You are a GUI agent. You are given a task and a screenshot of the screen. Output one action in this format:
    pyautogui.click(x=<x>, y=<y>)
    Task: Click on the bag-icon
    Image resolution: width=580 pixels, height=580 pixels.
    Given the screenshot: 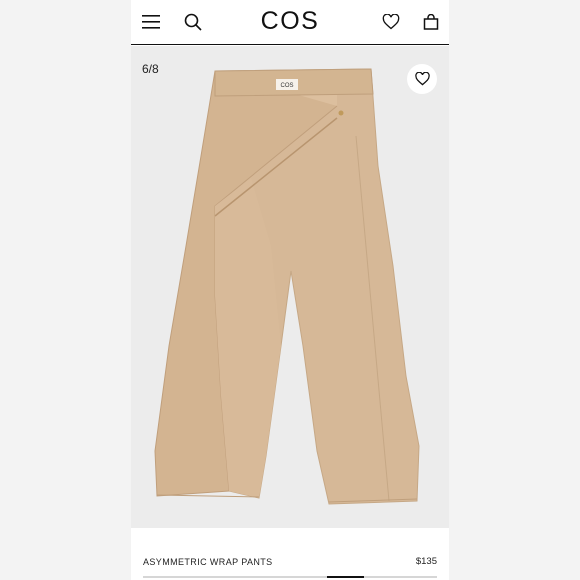 What is the action you would take?
    pyautogui.click(x=431, y=22)
    